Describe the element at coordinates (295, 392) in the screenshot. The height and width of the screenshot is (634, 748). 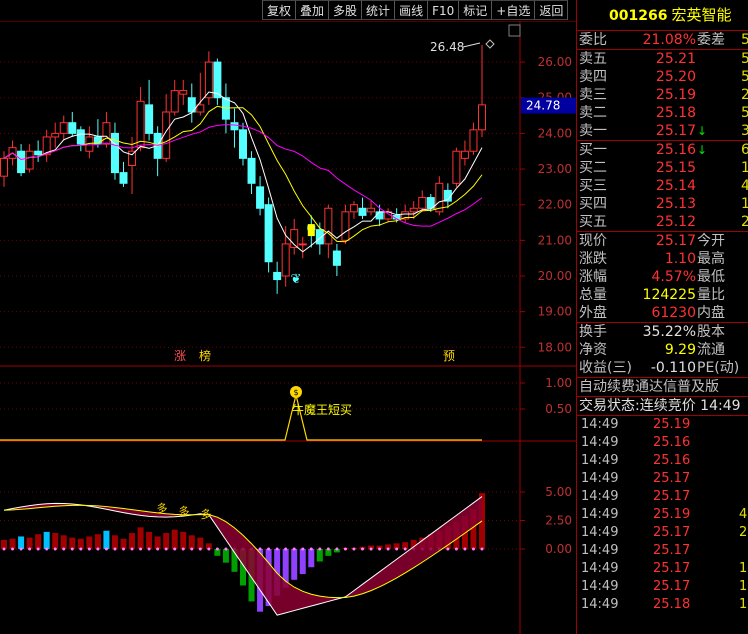
I see `moneybag-symbol: $` at that location.